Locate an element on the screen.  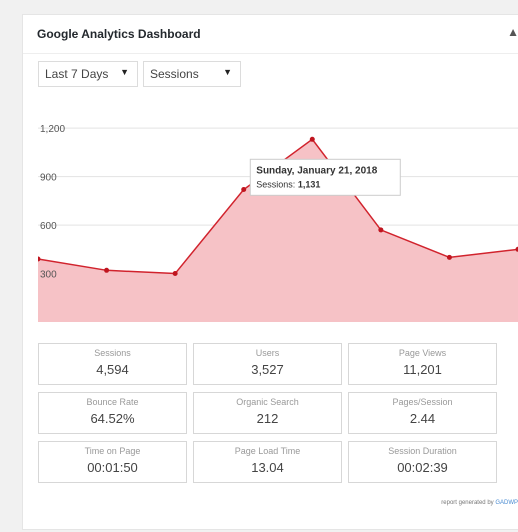
stat-page-load-time: Page Load Time 13.04 is located at coordinates (267, 462).